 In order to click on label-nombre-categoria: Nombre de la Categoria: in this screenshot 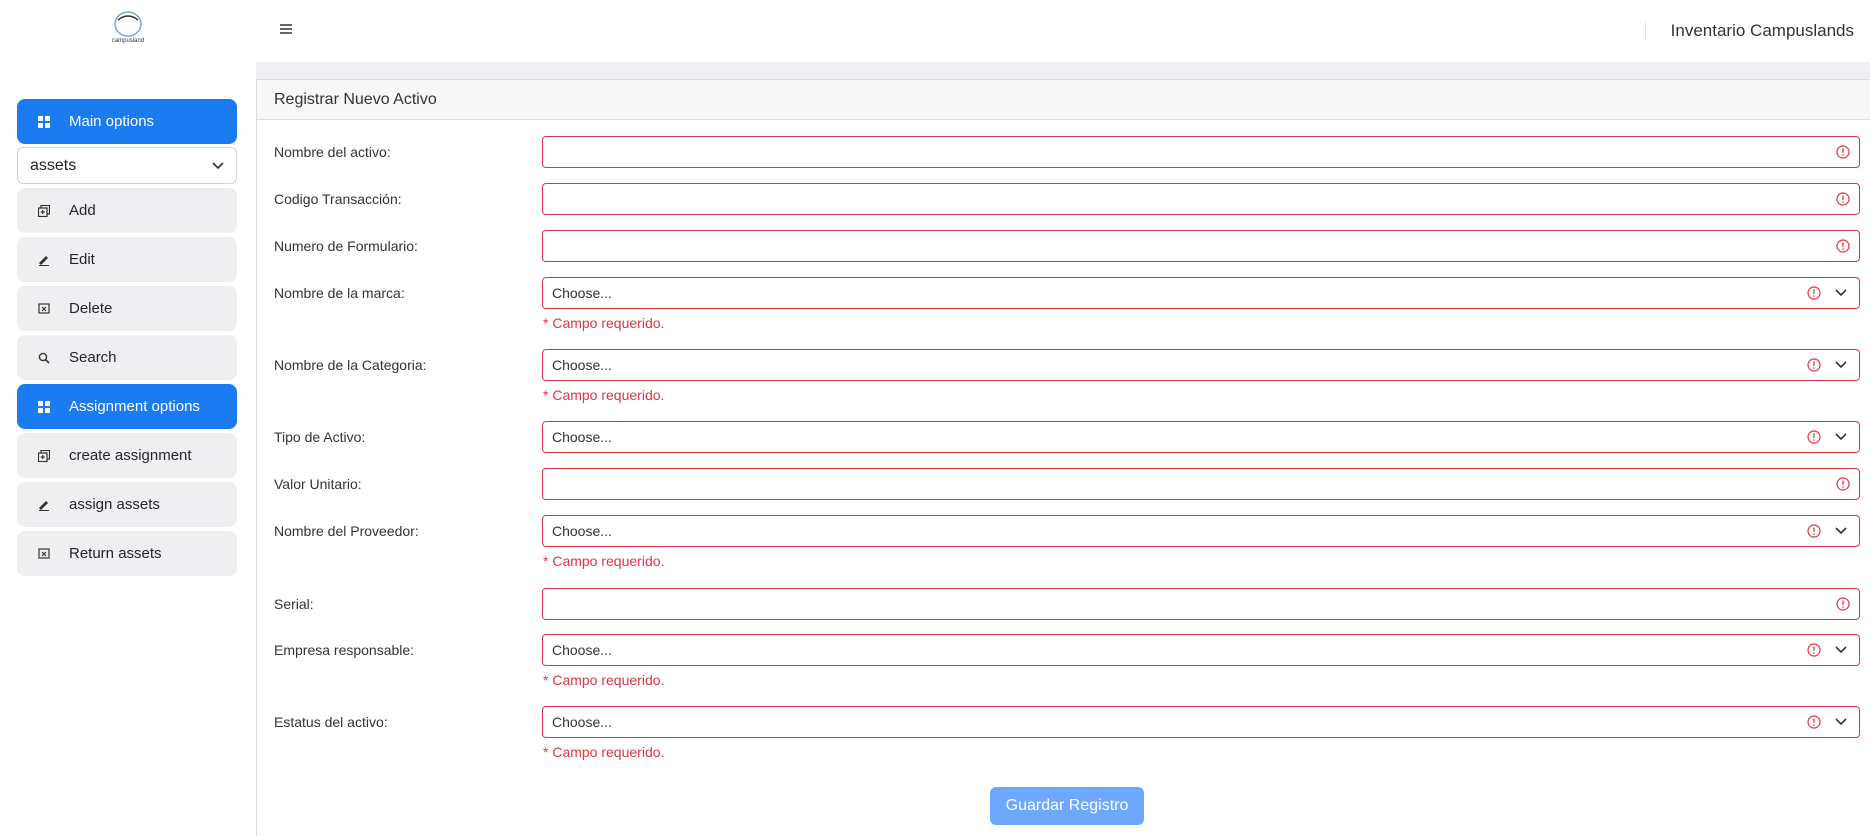, I will do `click(350, 365)`.